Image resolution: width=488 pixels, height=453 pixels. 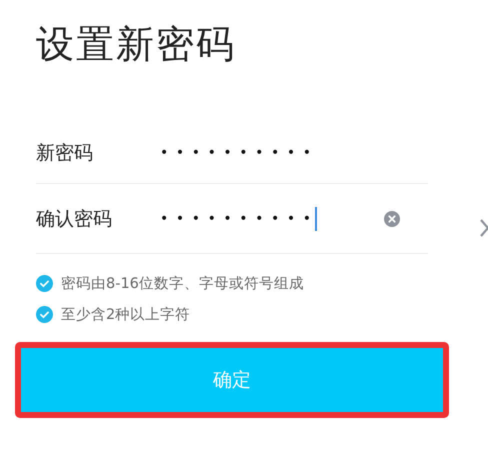 What do you see at coordinates (484, 228) in the screenshot?
I see `chevron-icon` at bounding box center [484, 228].